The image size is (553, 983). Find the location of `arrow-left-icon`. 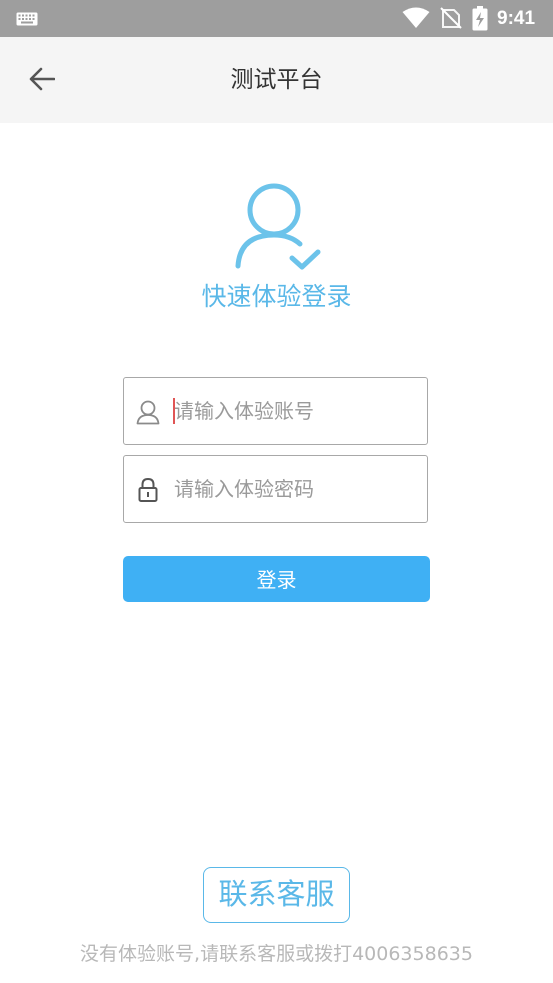

arrow-left-icon is located at coordinates (42, 81).